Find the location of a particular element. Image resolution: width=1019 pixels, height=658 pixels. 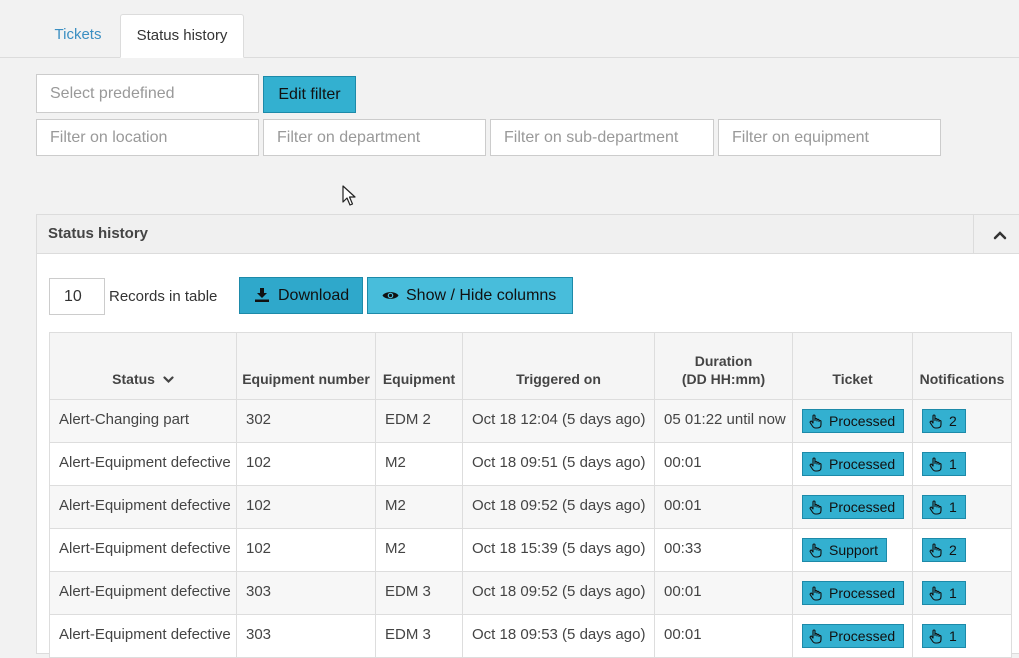

select-predefined-input is located at coordinates (147, 93).